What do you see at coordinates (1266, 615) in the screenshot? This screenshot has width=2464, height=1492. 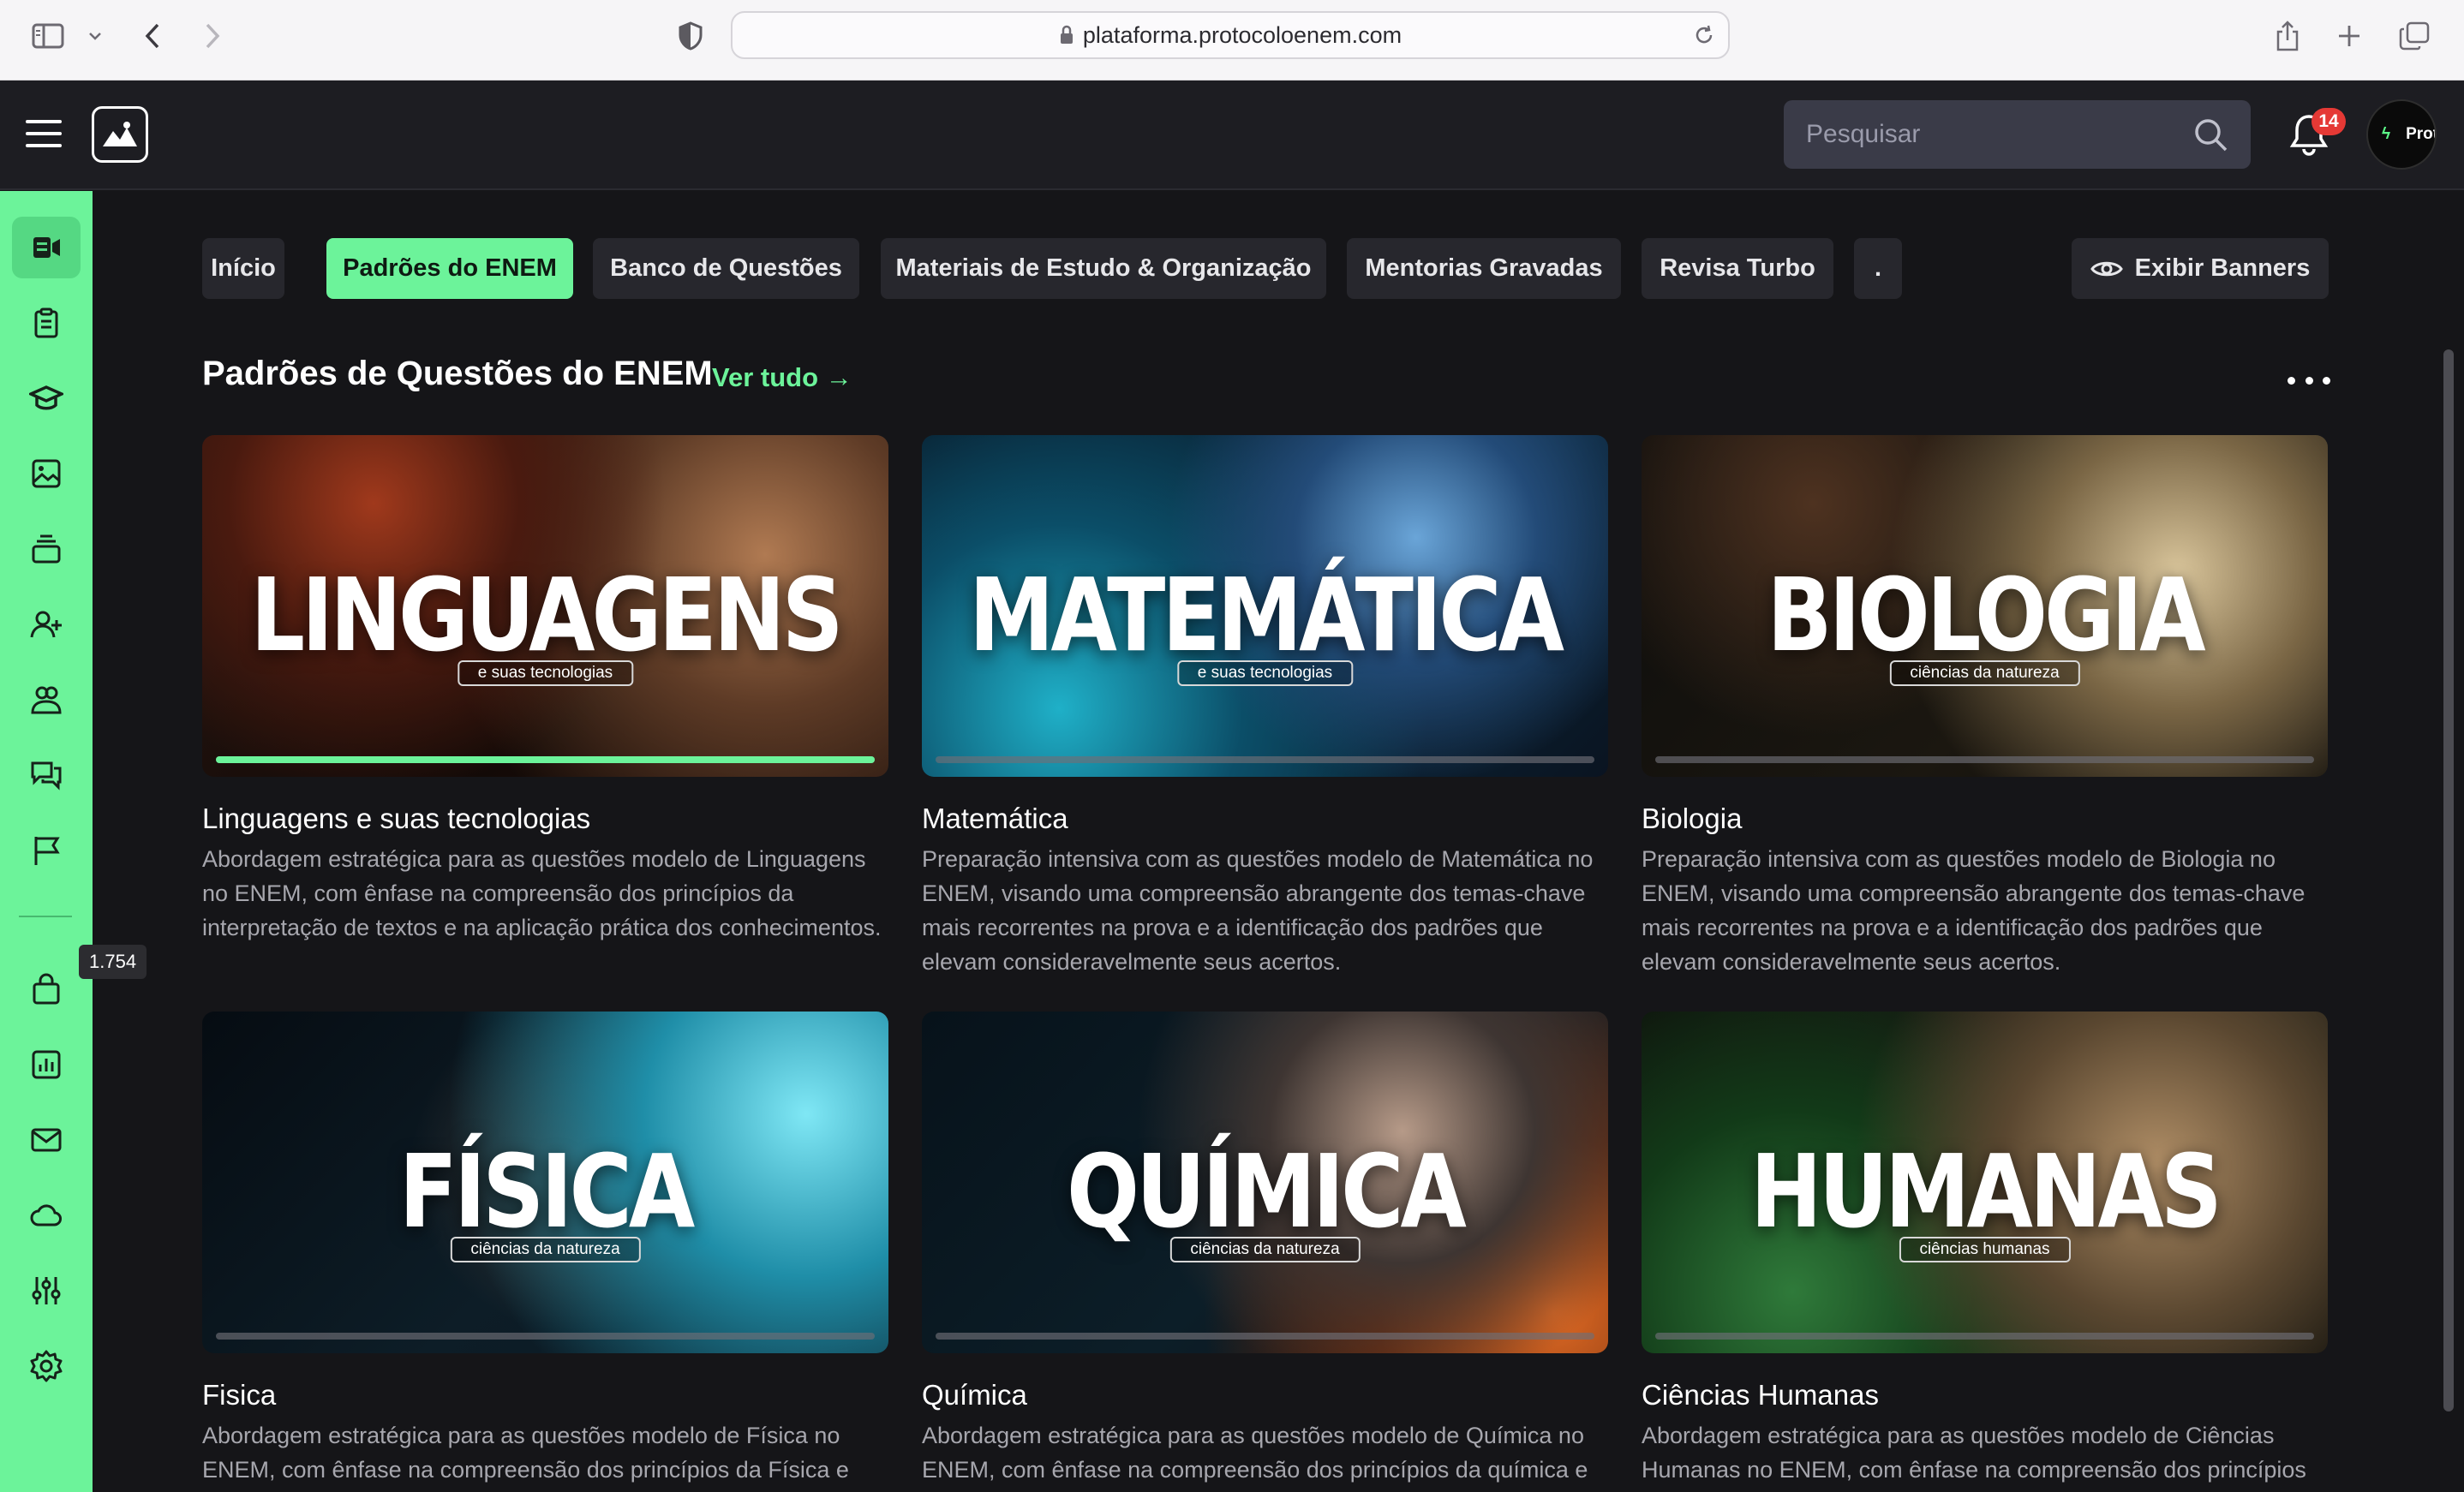 I see `thumbnail-title: MATEMÁTICA` at bounding box center [1266, 615].